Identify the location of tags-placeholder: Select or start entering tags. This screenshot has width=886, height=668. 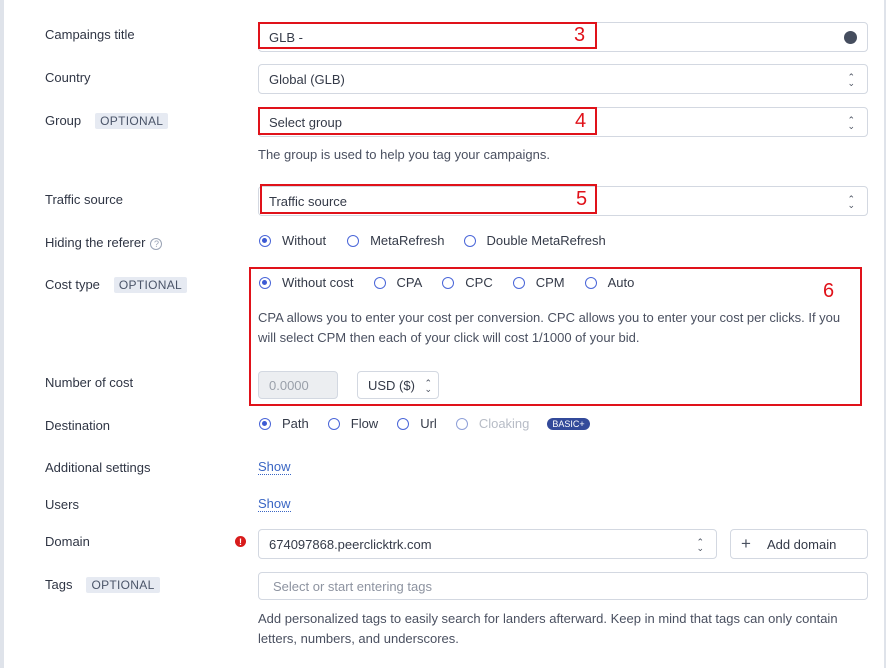
(352, 586).